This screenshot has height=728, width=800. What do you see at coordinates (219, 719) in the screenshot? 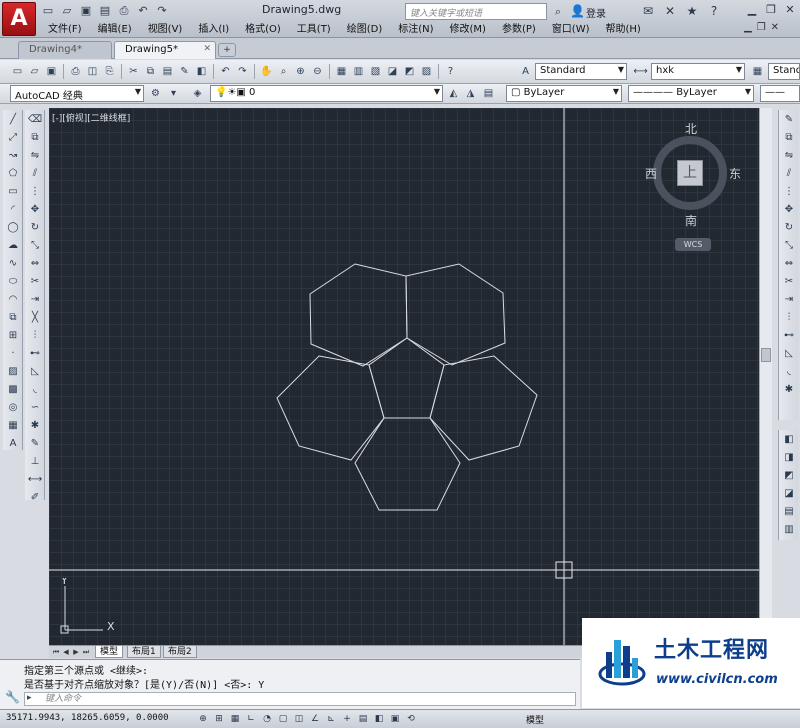
I see `snap-mode-icon: ⊞` at bounding box center [219, 719].